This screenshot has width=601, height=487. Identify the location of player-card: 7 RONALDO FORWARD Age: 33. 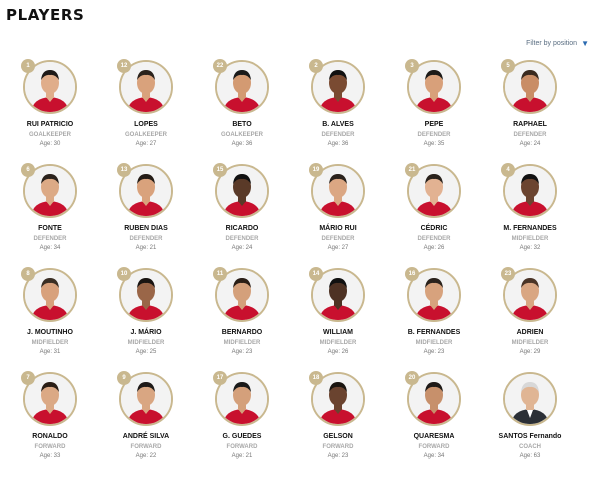
(50, 420).